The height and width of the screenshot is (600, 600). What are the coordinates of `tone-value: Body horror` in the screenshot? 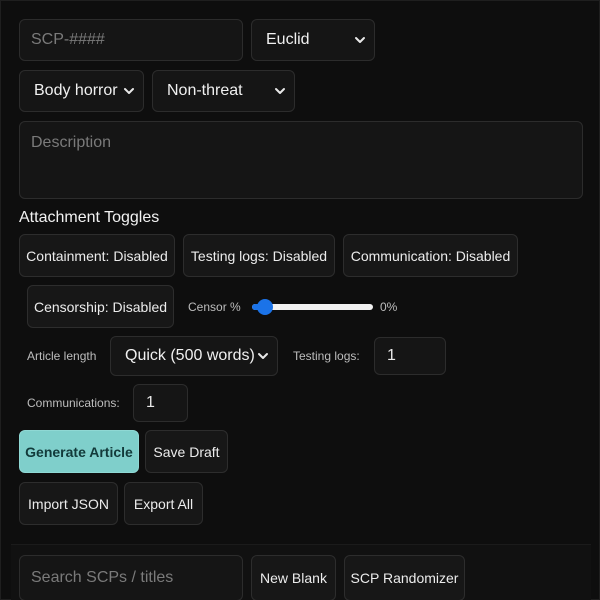 It's located at (76, 90).